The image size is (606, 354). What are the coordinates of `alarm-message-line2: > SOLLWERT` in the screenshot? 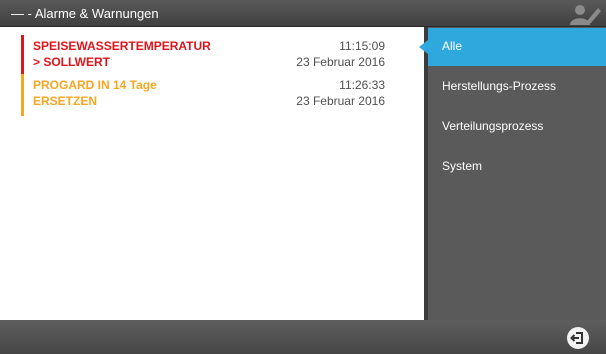 It's located at (72, 62).